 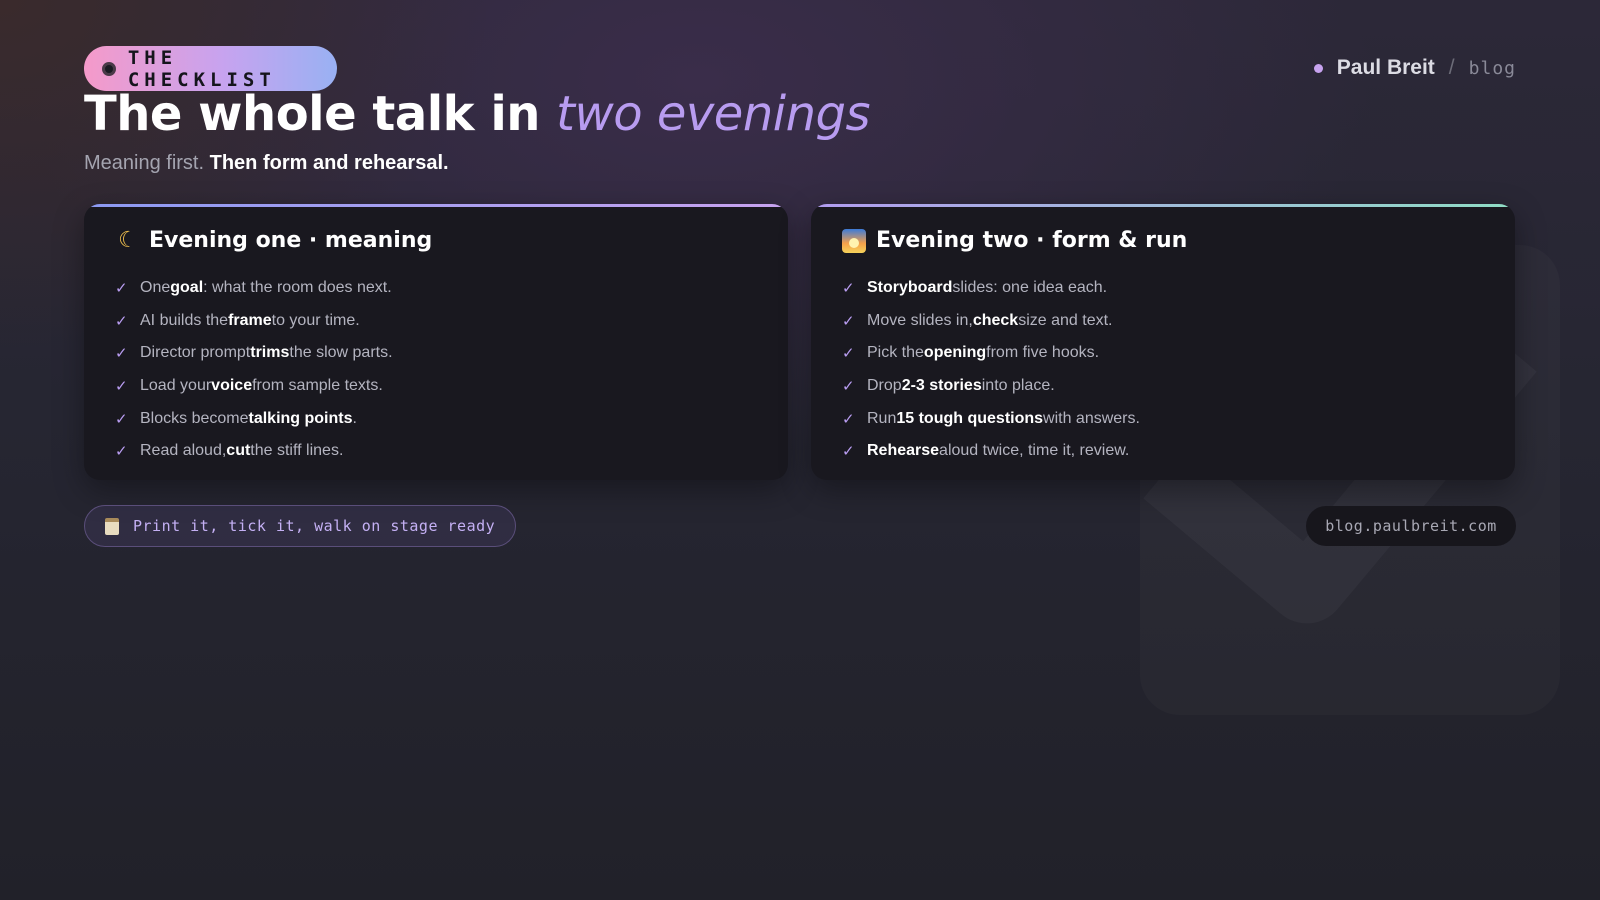 What do you see at coordinates (977, 320) in the screenshot?
I see `checklist-item: ✓ Move slides in, check size and text.` at bounding box center [977, 320].